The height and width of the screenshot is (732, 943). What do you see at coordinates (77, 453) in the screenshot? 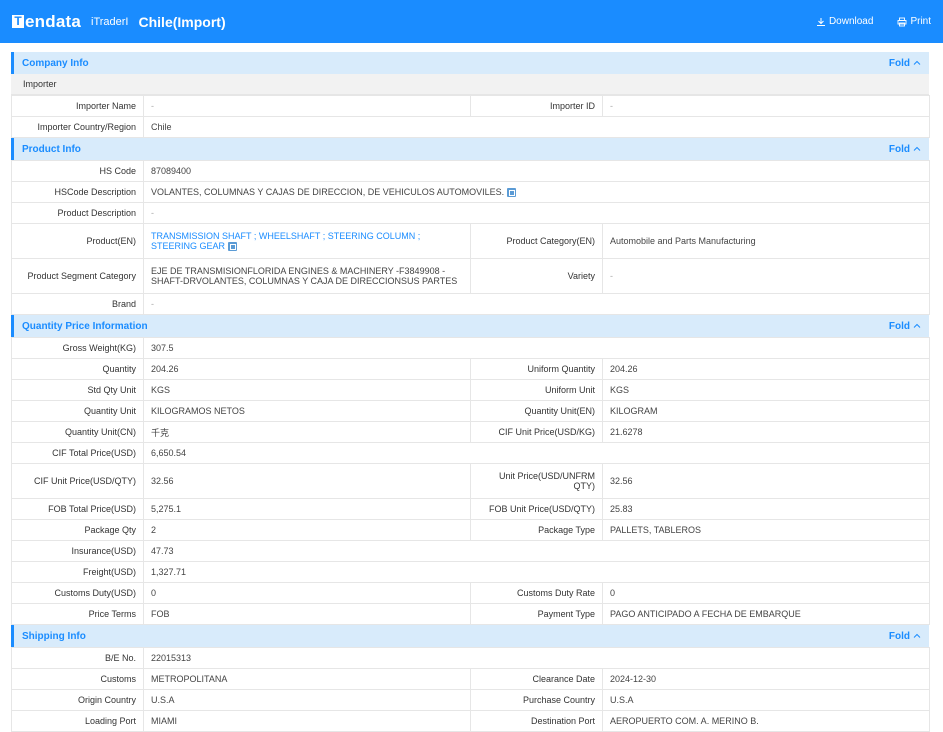
I see `field-label: CIF Total Price(USD)` at bounding box center [77, 453].